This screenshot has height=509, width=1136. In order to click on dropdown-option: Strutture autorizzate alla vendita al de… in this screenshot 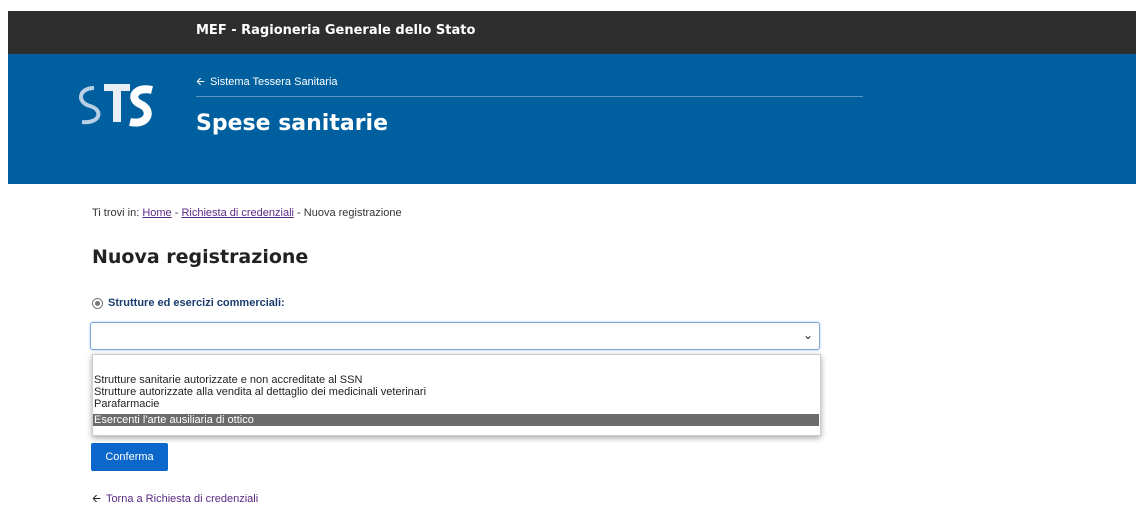, I will do `click(456, 392)`.